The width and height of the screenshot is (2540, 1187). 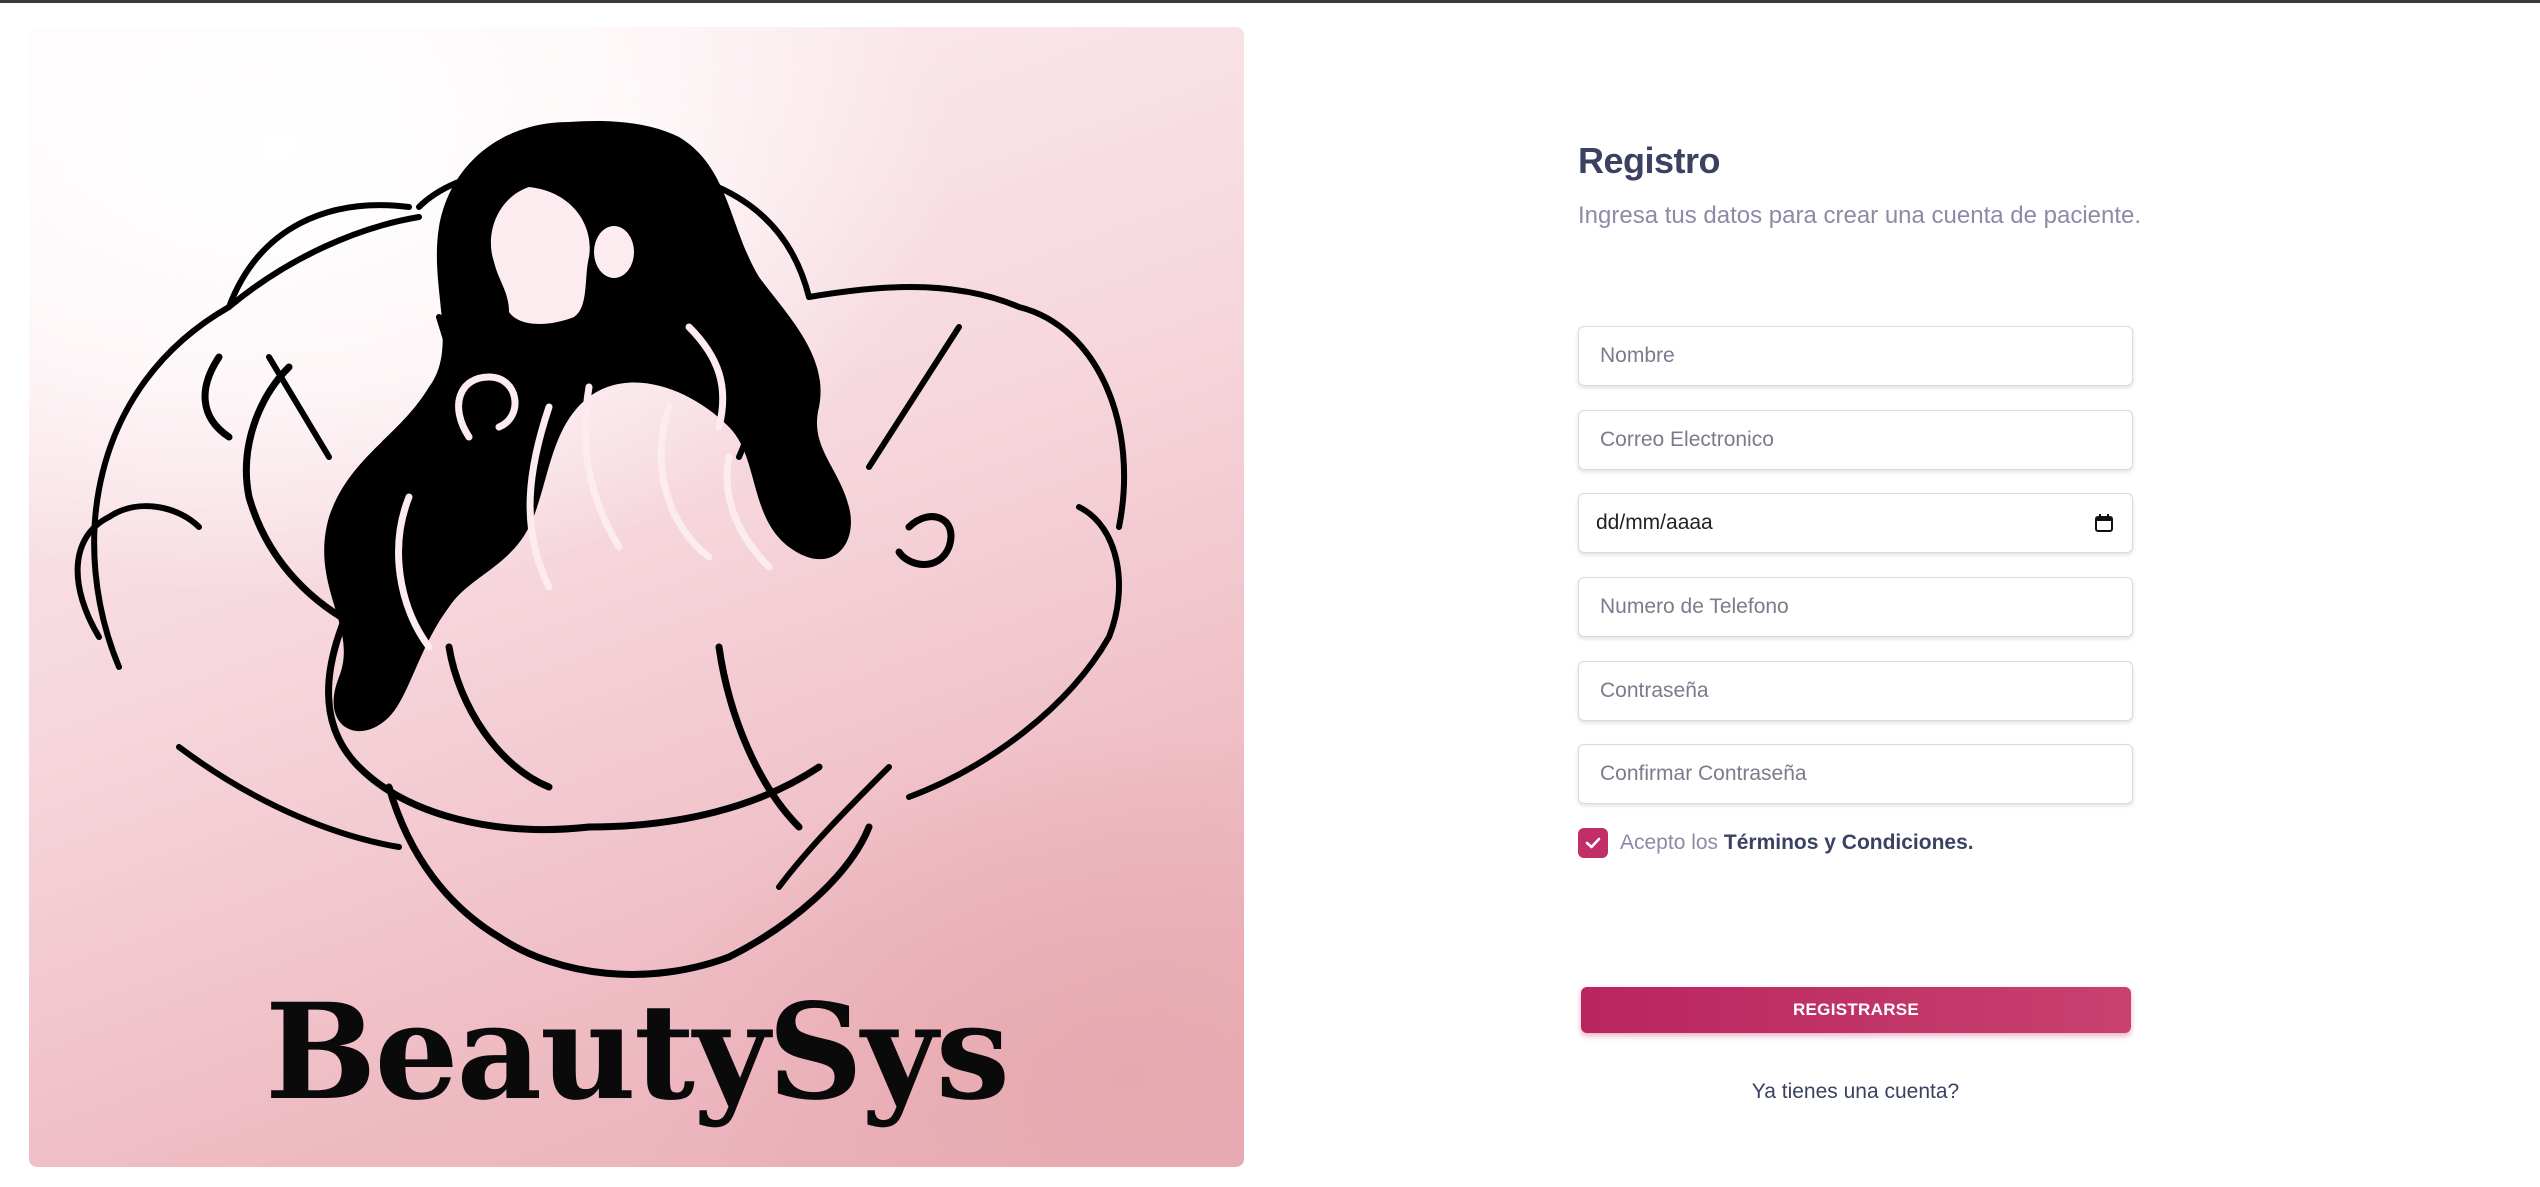 What do you see at coordinates (1855, 1092) in the screenshot?
I see `login-link: Ya tienes una cuenta?` at bounding box center [1855, 1092].